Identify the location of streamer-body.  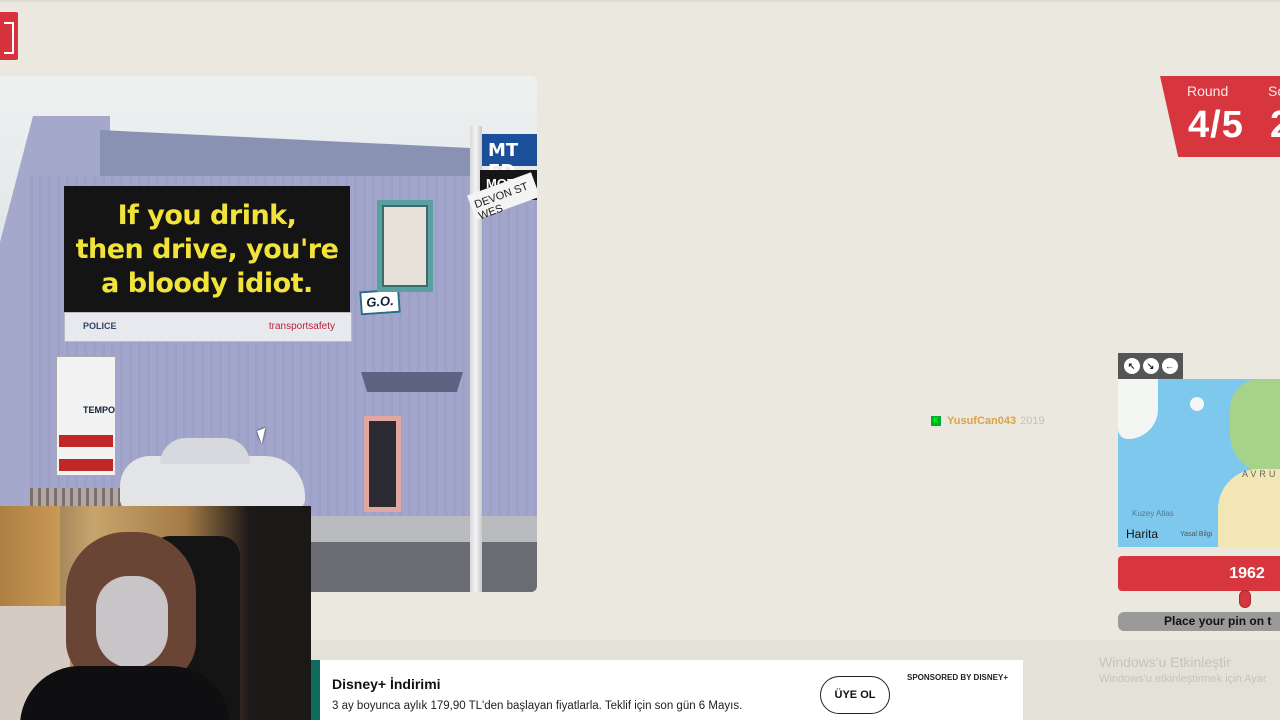
(125, 693).